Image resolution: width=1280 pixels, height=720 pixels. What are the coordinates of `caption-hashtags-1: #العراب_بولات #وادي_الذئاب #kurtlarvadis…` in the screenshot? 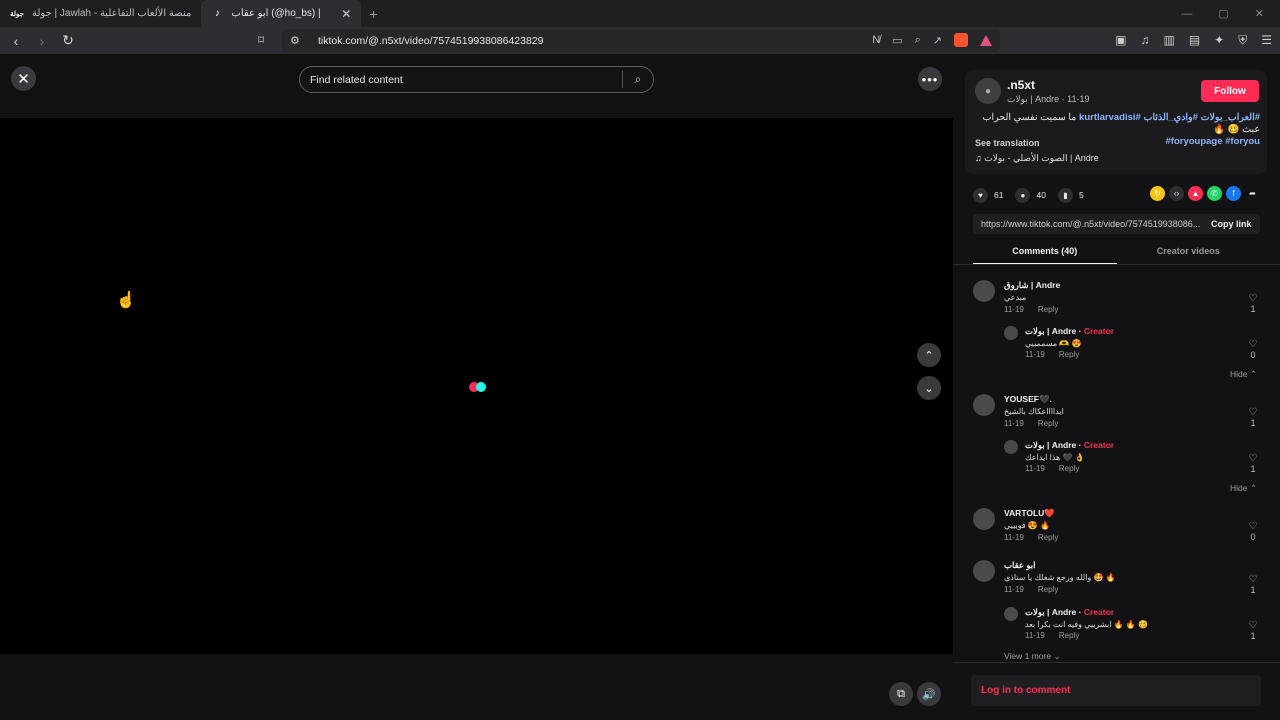 It's located at (1169, 117).